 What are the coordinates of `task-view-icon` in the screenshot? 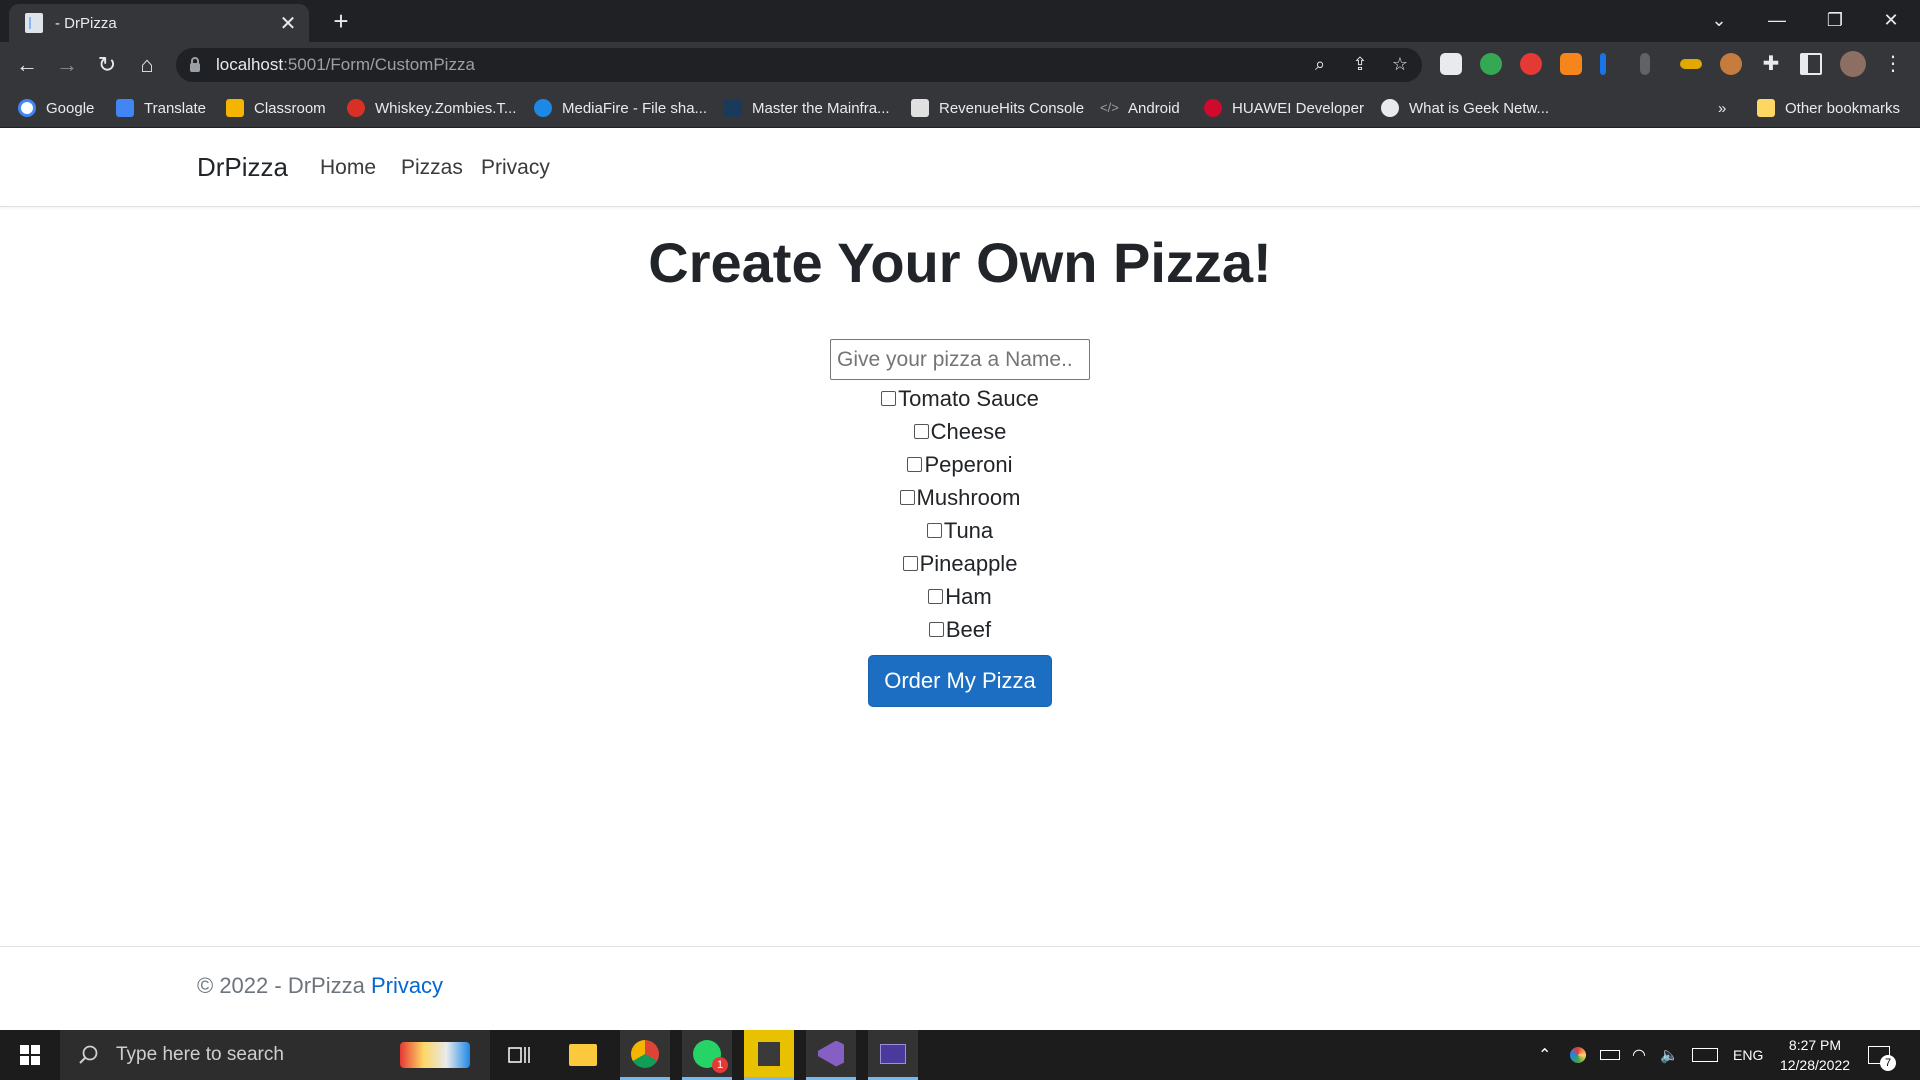 It's located at (519, 1055).